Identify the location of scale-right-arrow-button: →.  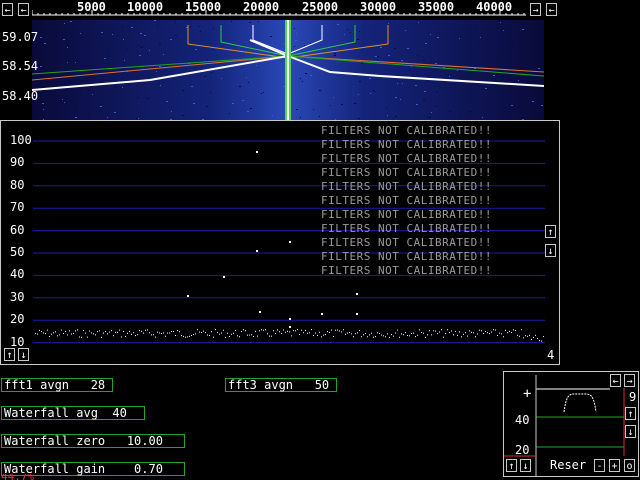
(535, 9).